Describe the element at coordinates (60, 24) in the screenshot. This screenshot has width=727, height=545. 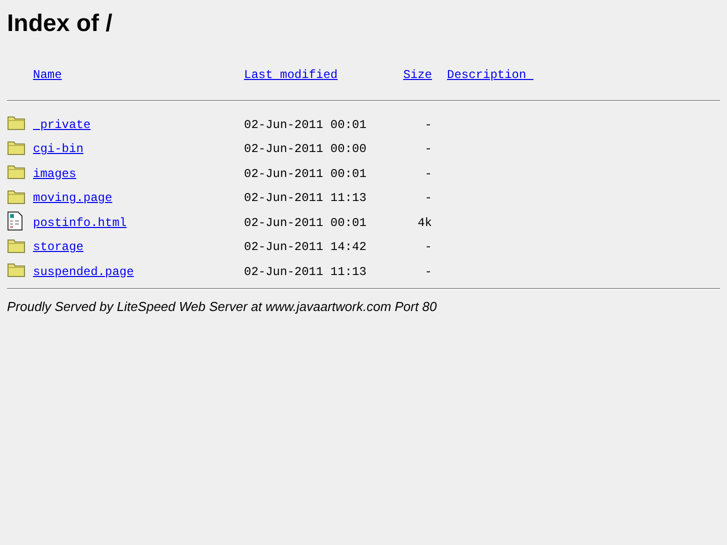
I see `page-title: Index of /` at that location.